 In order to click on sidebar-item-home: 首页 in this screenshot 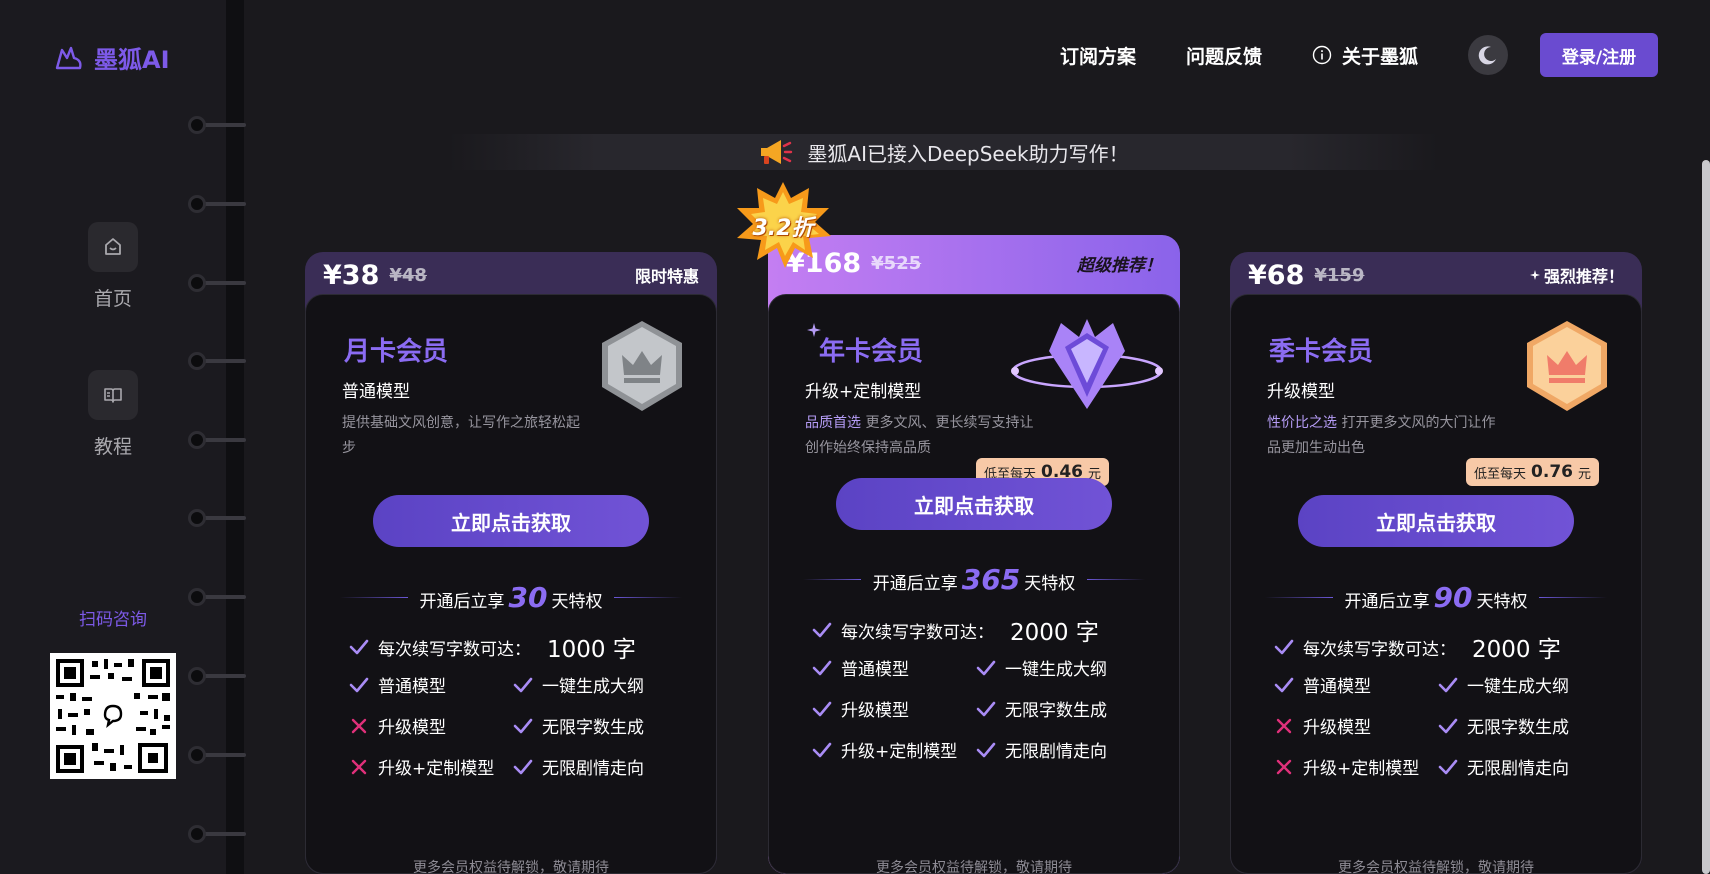, I will do `click(113, 266)`.